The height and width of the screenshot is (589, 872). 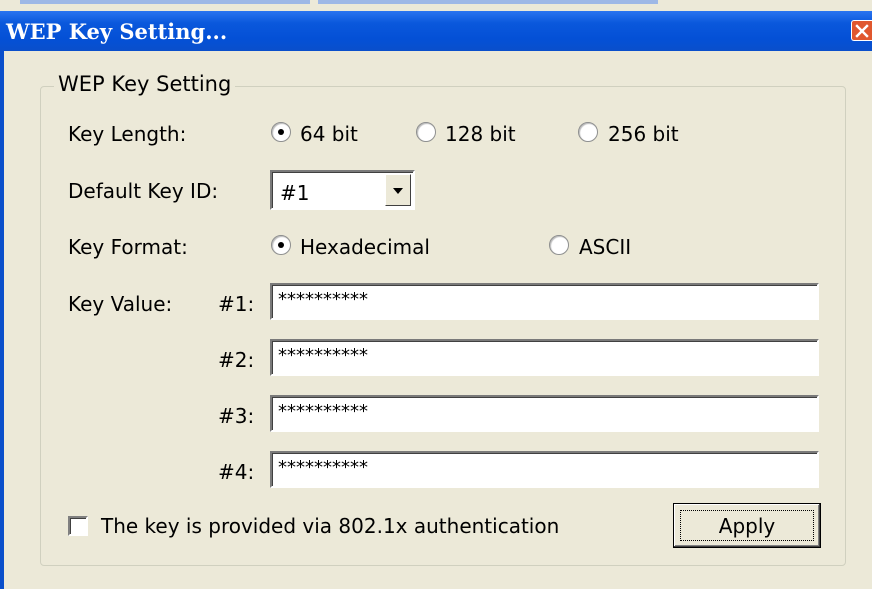 I want to click on window-left-border, so click(x=2, y=320).